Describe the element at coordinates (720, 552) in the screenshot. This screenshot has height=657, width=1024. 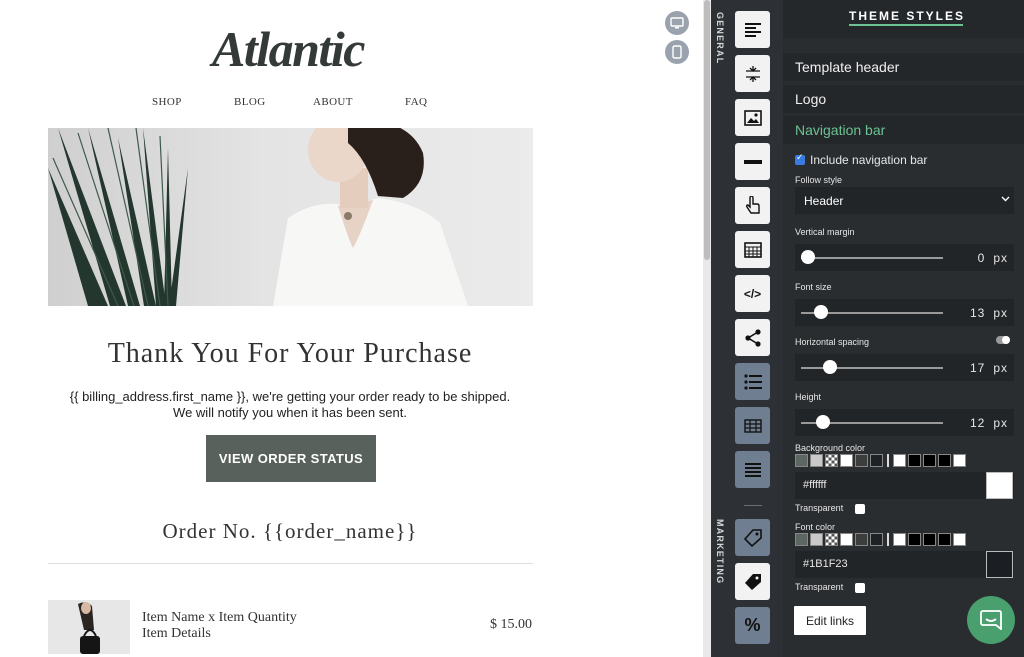
I see `marketing-section-label: MARKETING` at that location.